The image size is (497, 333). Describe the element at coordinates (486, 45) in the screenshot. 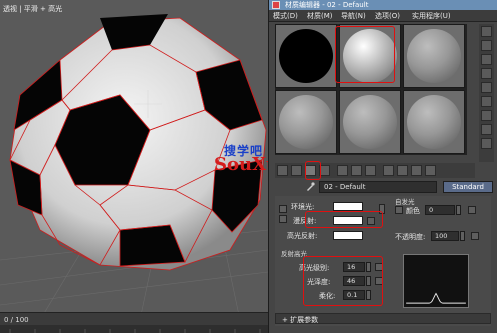

I see `backlight-icon` at that location.